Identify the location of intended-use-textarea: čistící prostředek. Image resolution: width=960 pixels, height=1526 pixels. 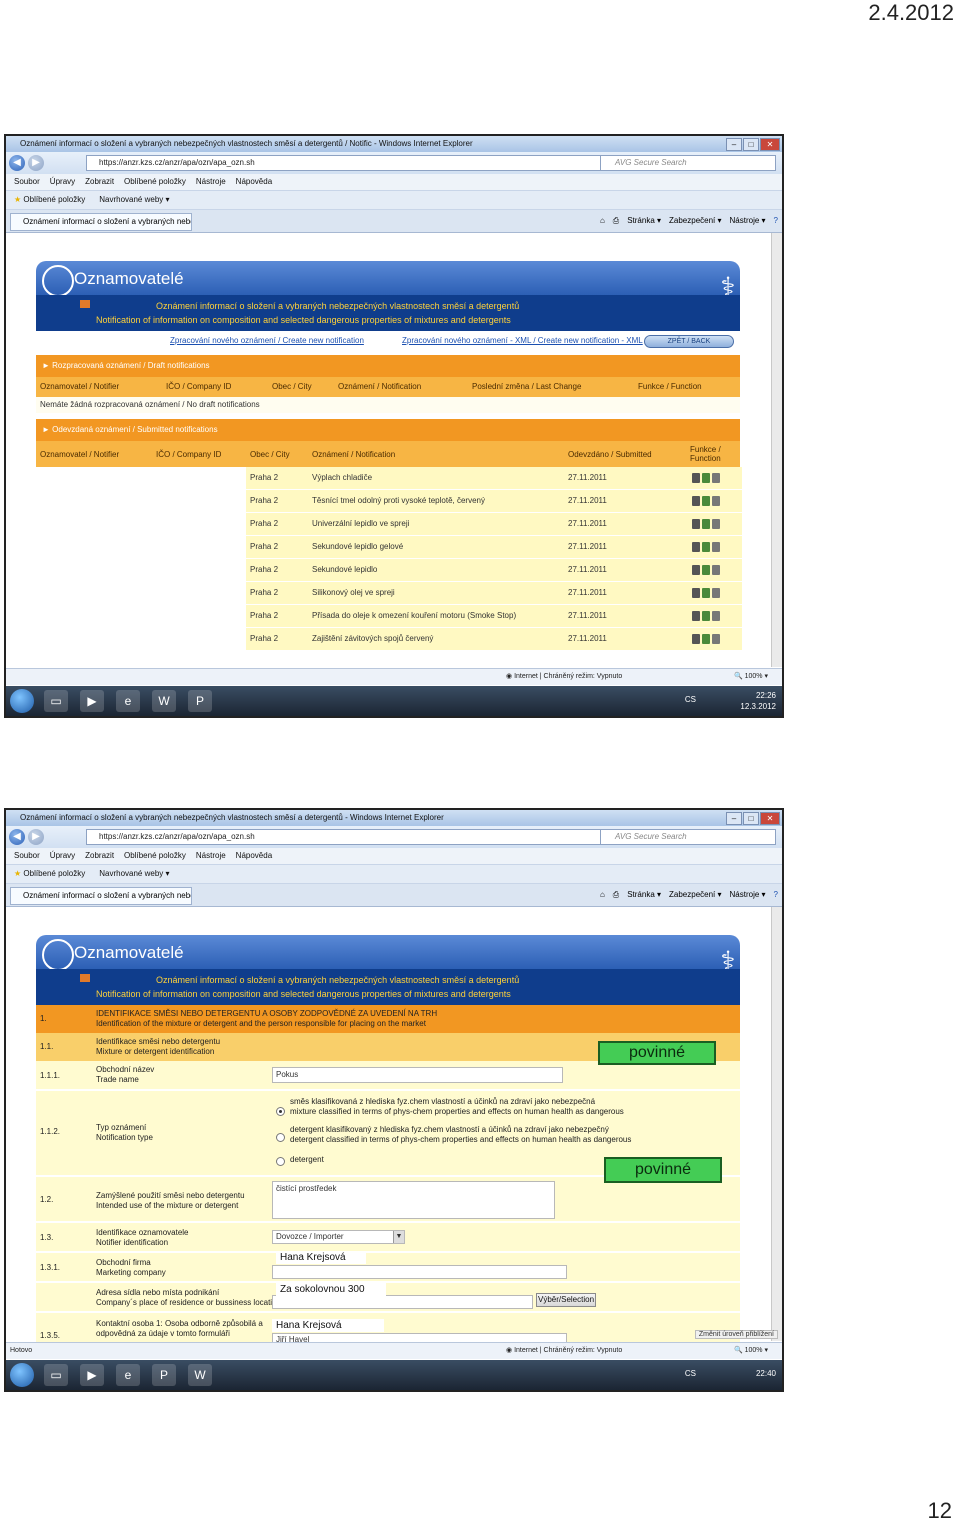
(413, 1200).